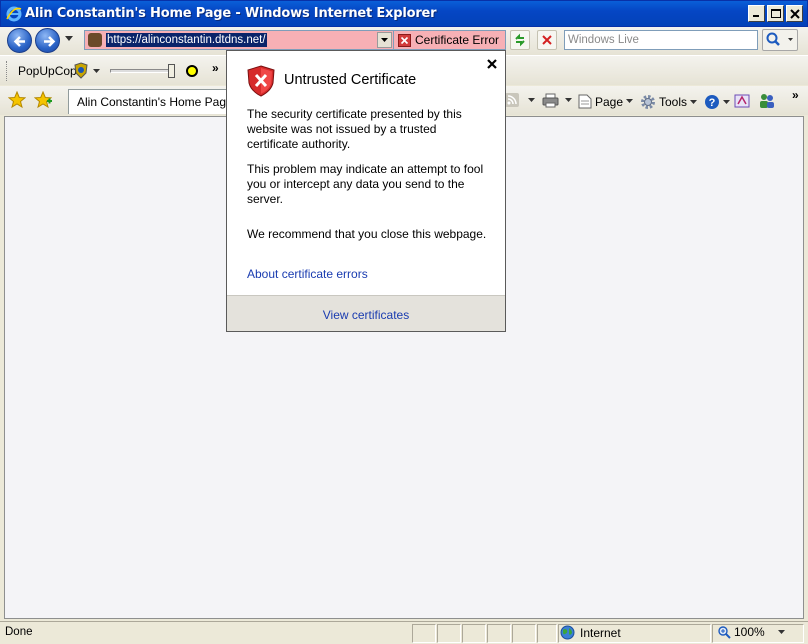  Describe the element at coordinates (724, 632) in the screenshot. I see `zoom-magnifier-icon` at that location.